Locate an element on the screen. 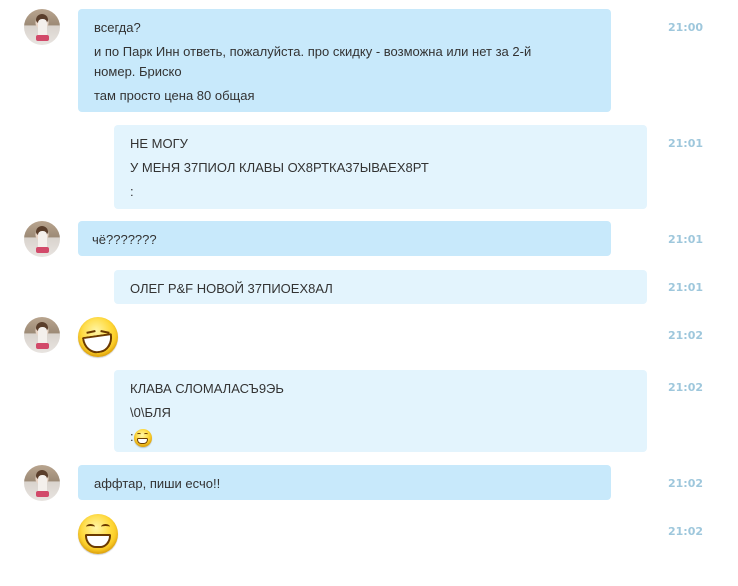 The height and width of the screenshot is (586, 738). message-text: У МЕНЯ 37ПИОЛ КЛАВЫ ОХ8РТКА37ЫВАЕХ8РТ is located at coordinates (279, 167).